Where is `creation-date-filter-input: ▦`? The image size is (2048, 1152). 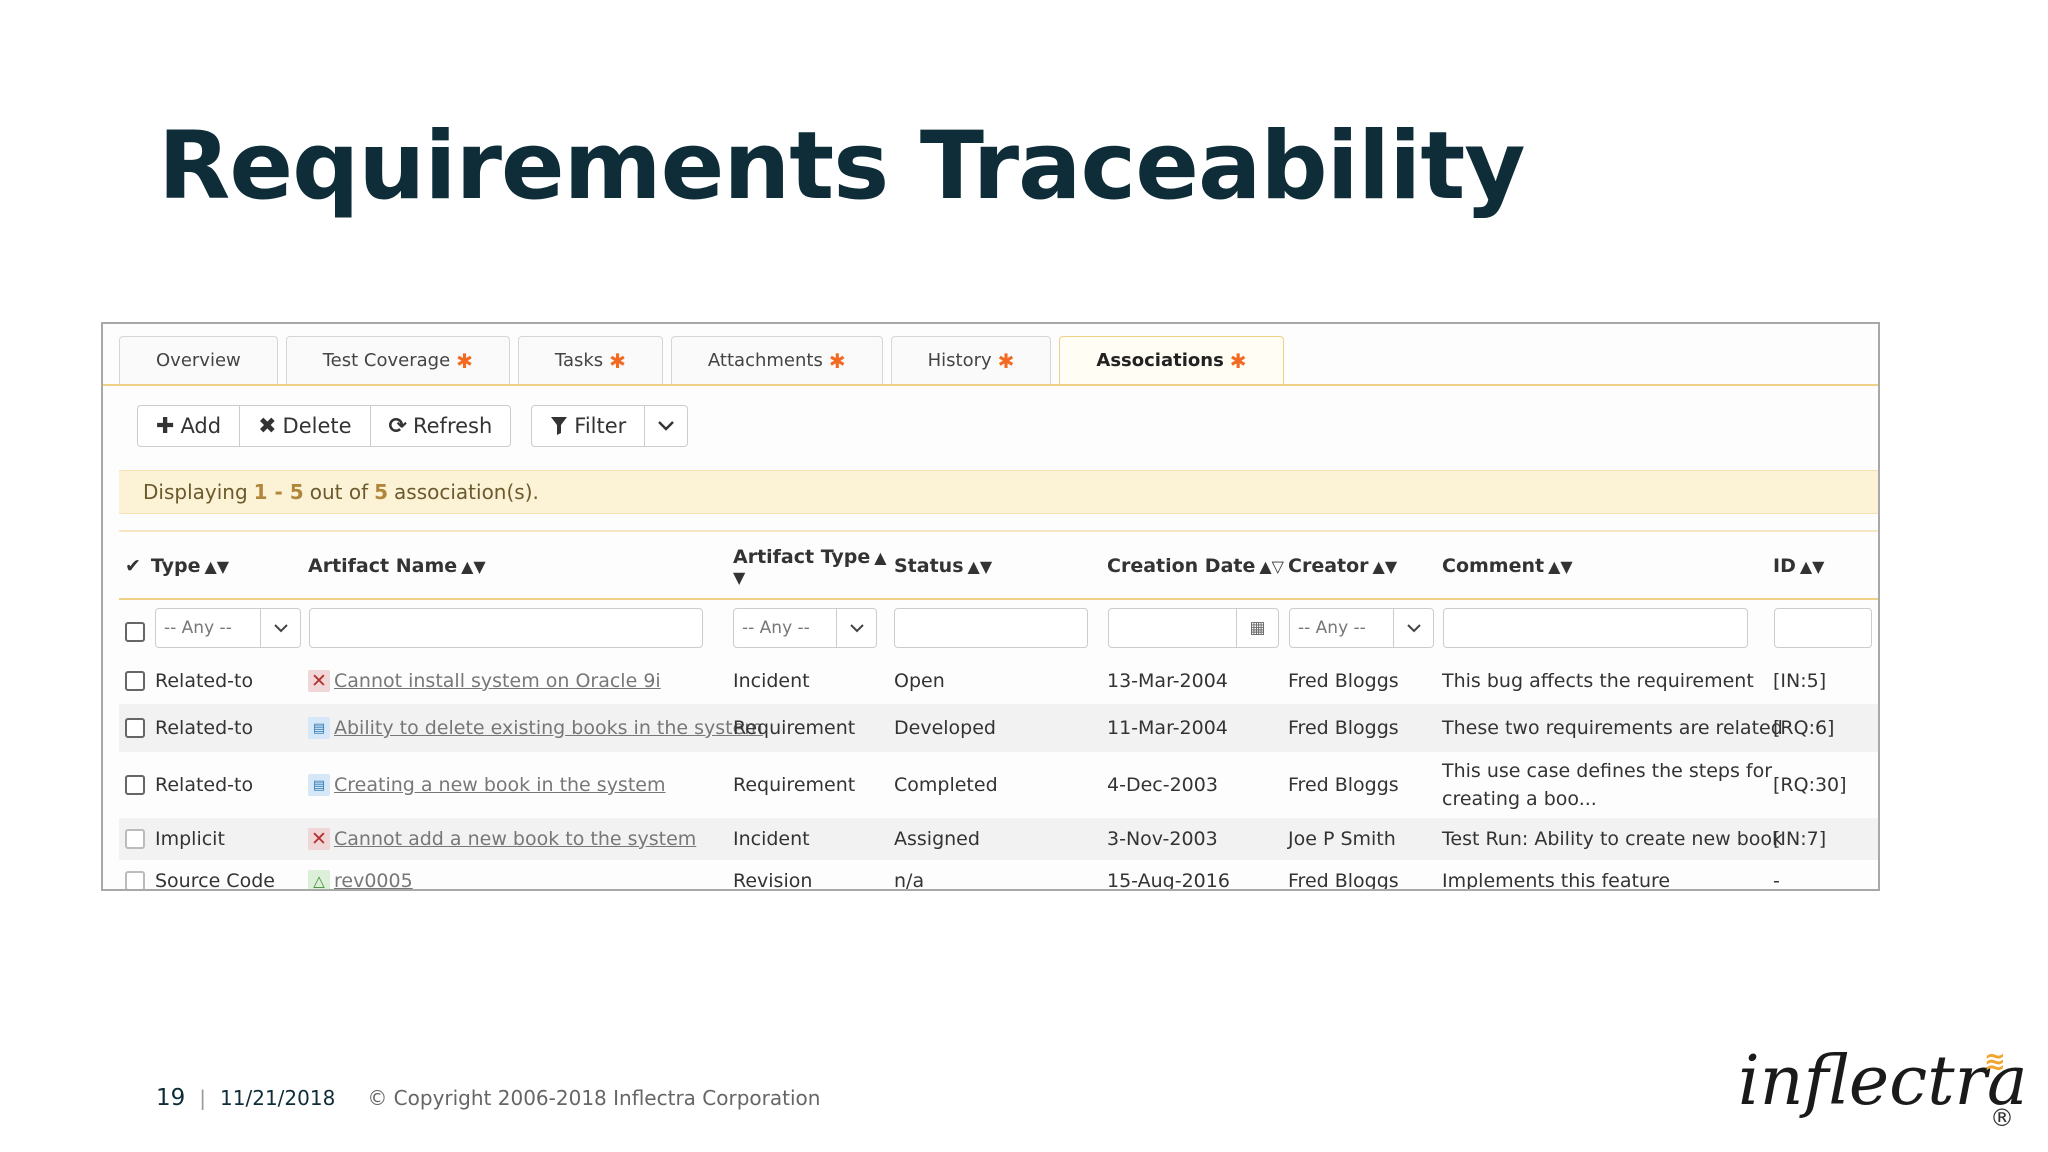
creation-date-filter-input: ▦ is located at coordinates (1193, 628).